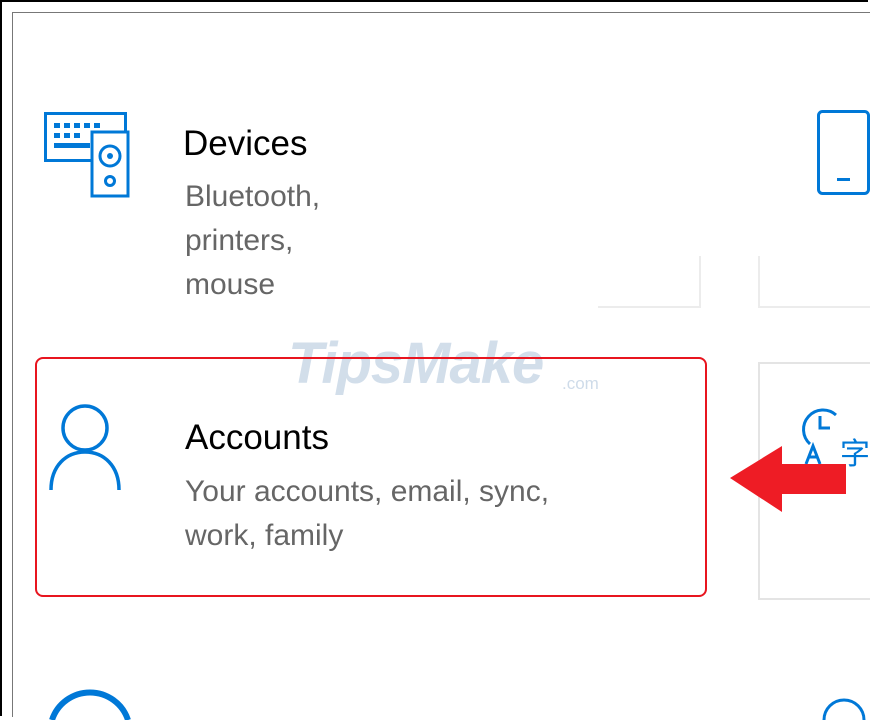 The image size is (870, 720). I want to click on accounts-description-line2: work, family, so click(264, 535).